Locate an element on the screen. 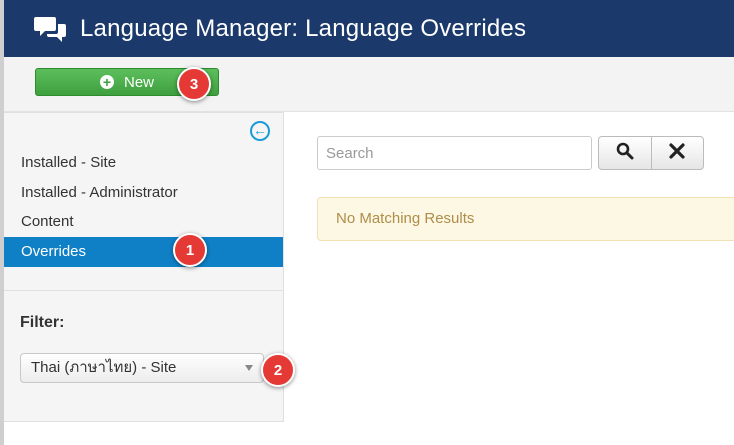 The width and height of the screenshot is (734, 445). clear-search-button is located at coordinates (677, 153).